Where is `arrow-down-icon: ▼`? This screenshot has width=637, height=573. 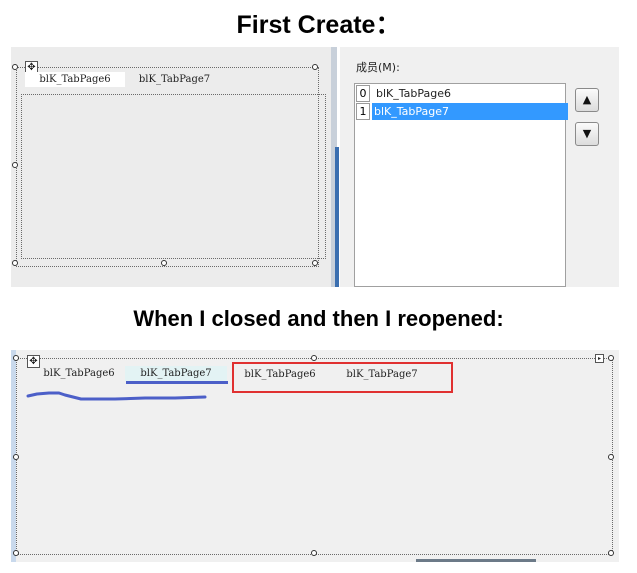 arrow-down-icon: ▼ is located at coordinates (587, 133).